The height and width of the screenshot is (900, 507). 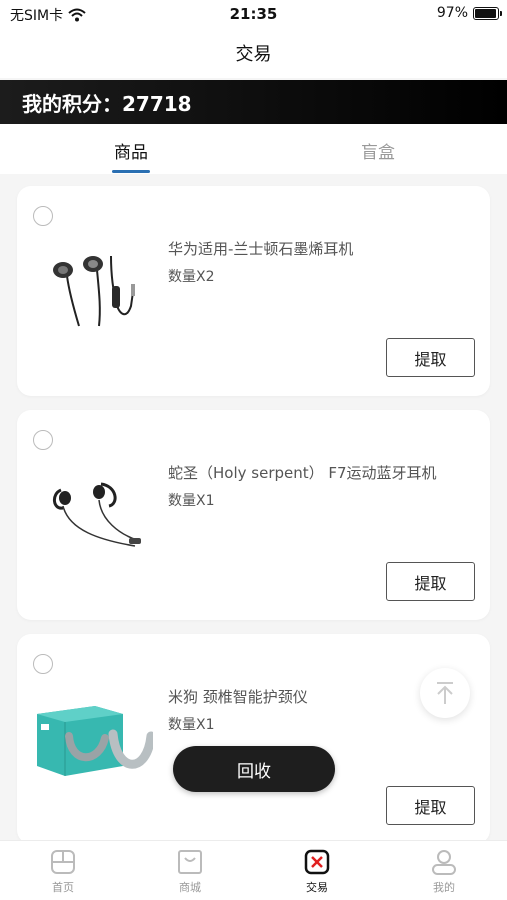 I want to click on trade-icon, so click(x=317, y=862).